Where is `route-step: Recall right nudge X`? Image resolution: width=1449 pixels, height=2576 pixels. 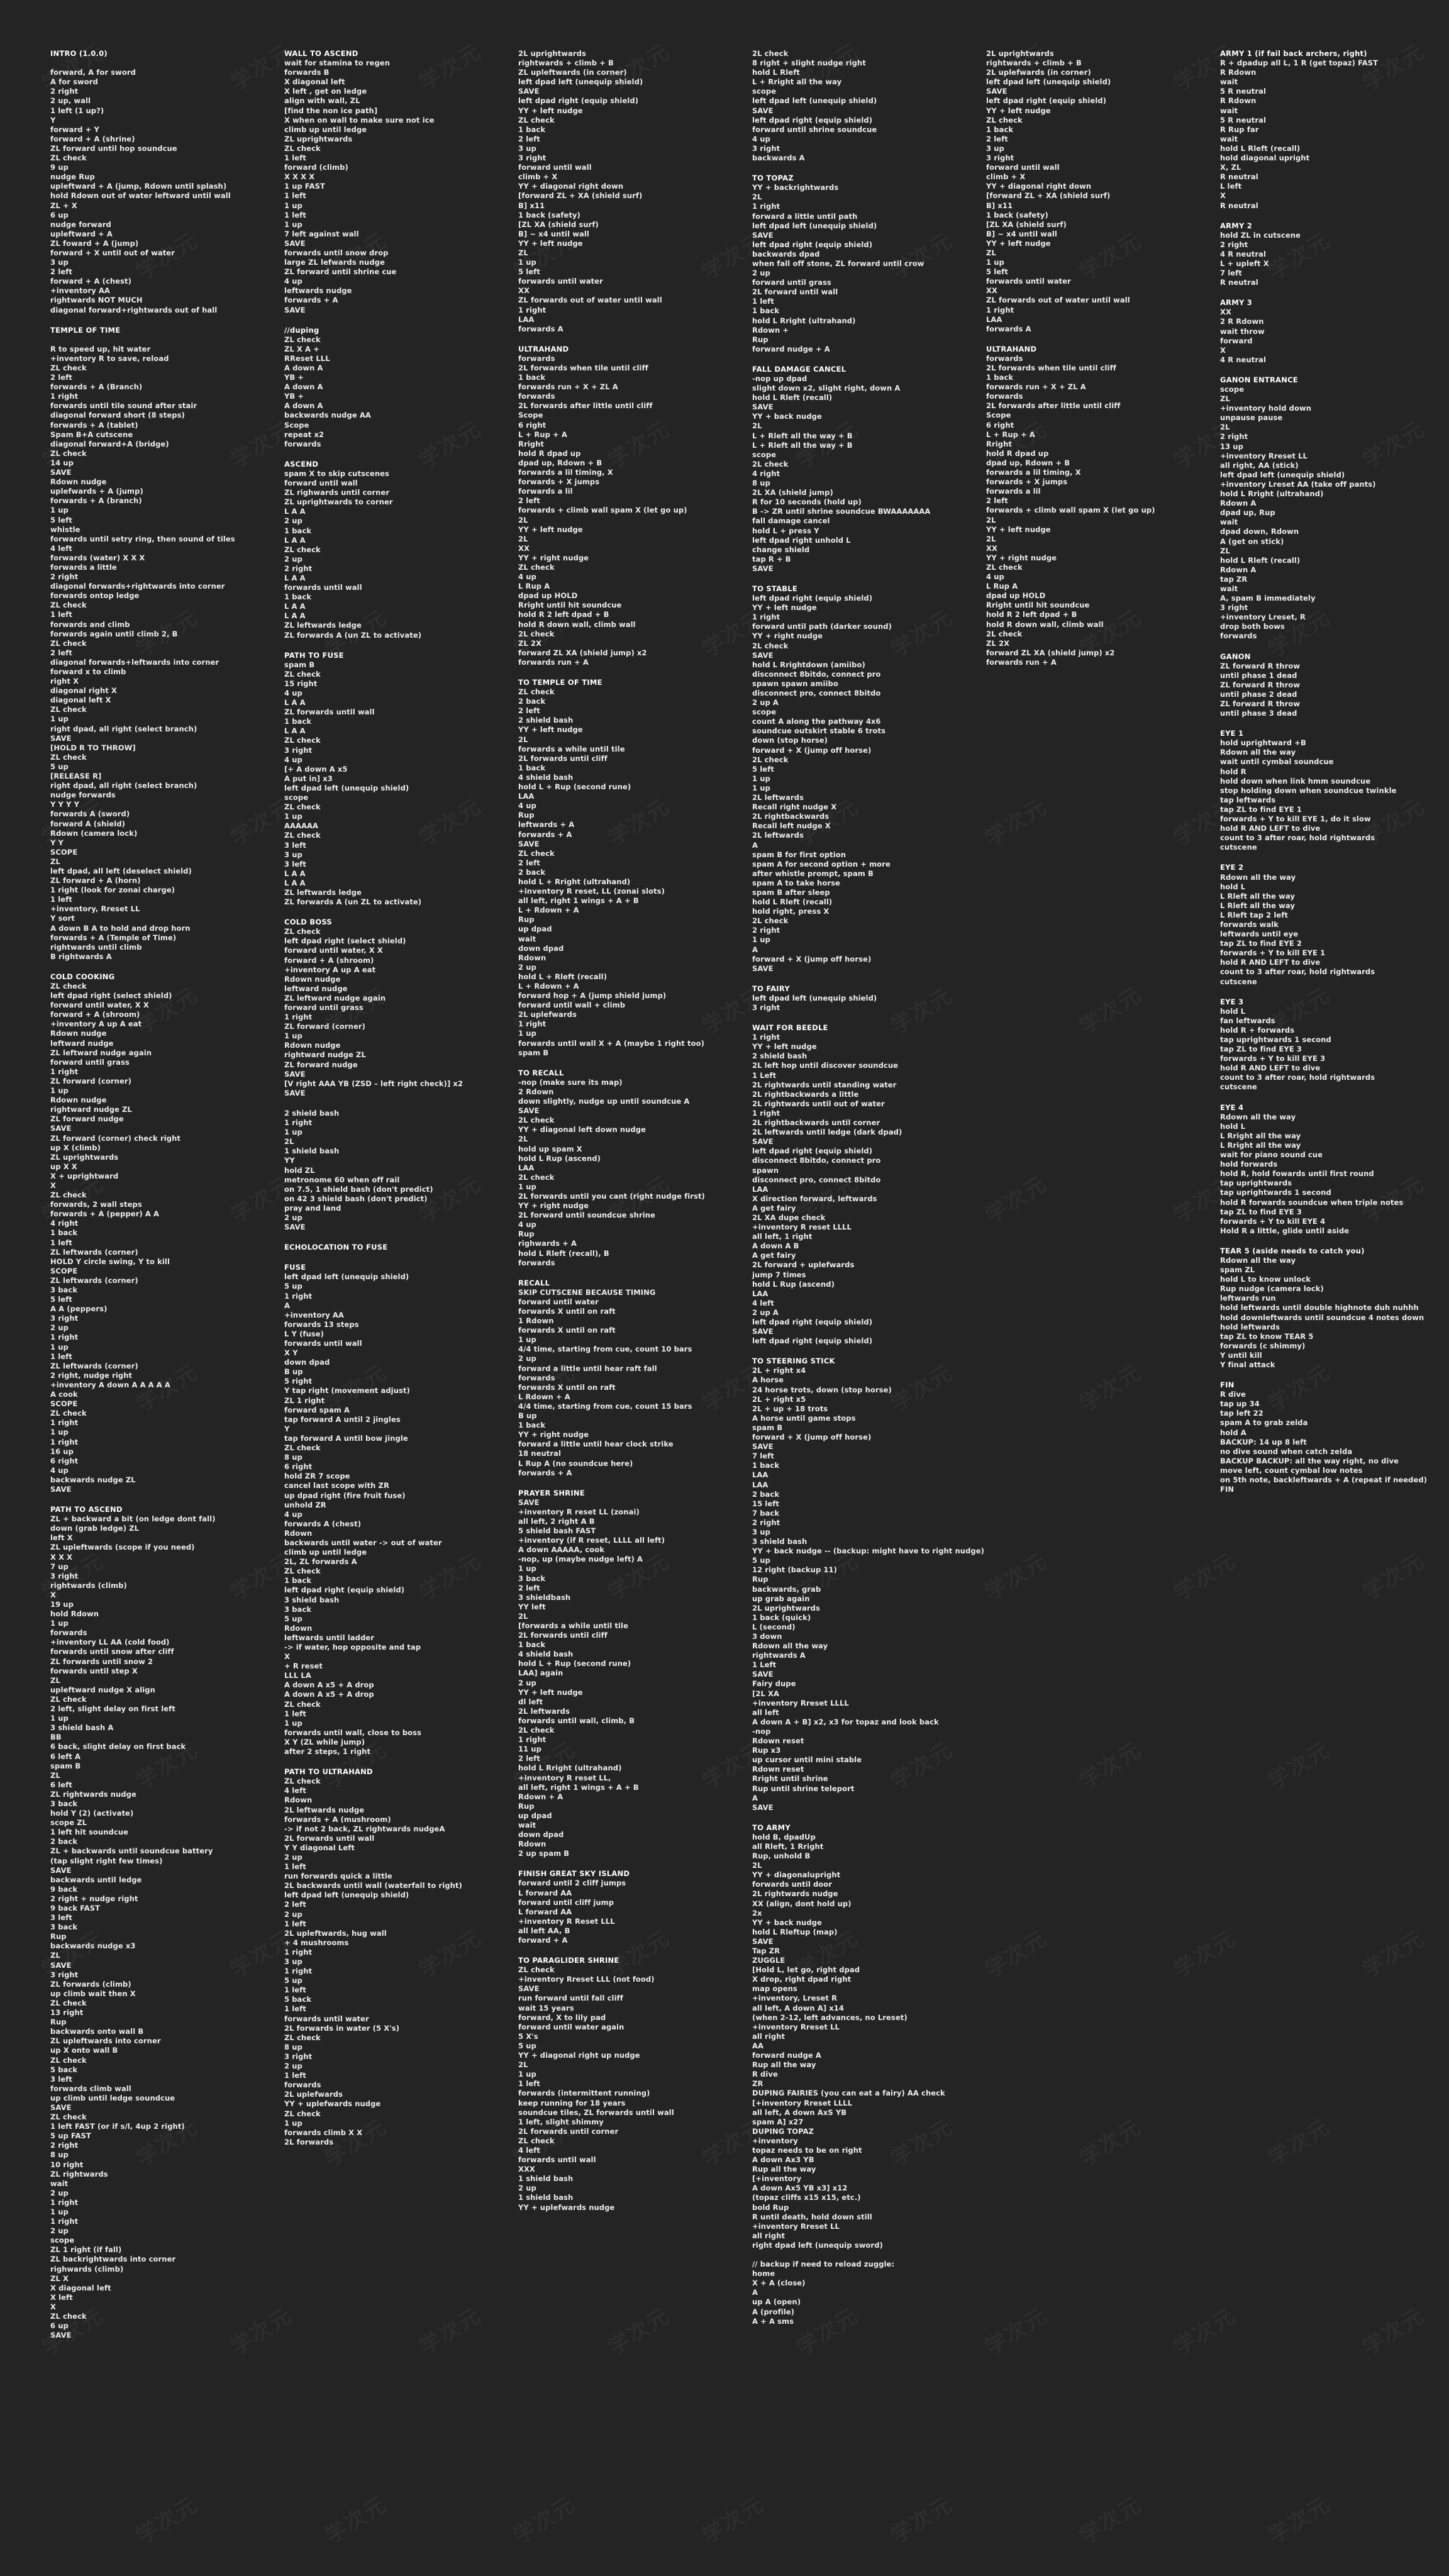 route-step: Recall right nudge X is located at coordinates (794, 807).